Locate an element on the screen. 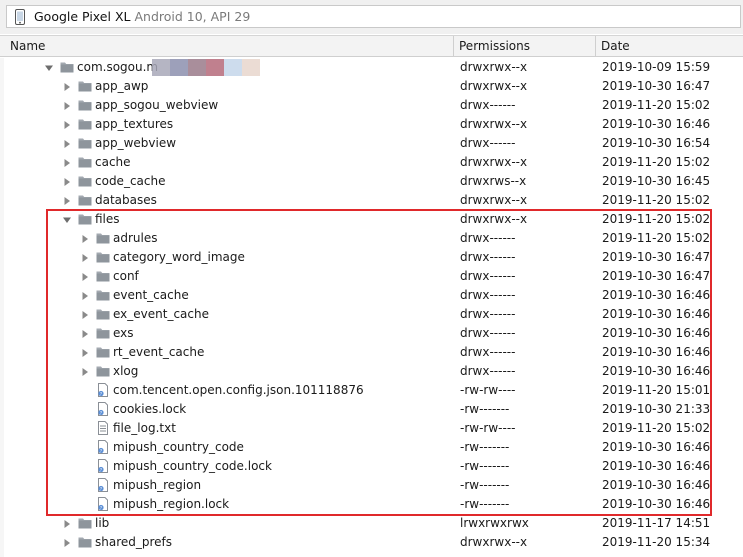 This screenshot has width=743, height=557. folder-row: lib lrwxrwxrwx 2019-11-17 14:51 is located at coordinates (371, 523).